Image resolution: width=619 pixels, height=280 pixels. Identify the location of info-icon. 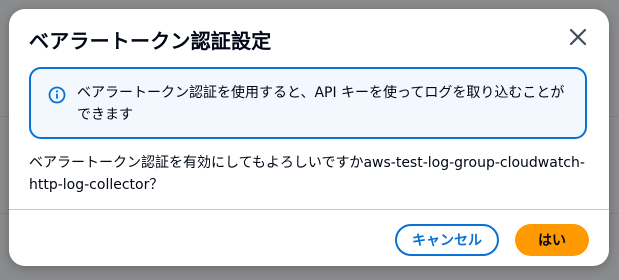
(57, 95).